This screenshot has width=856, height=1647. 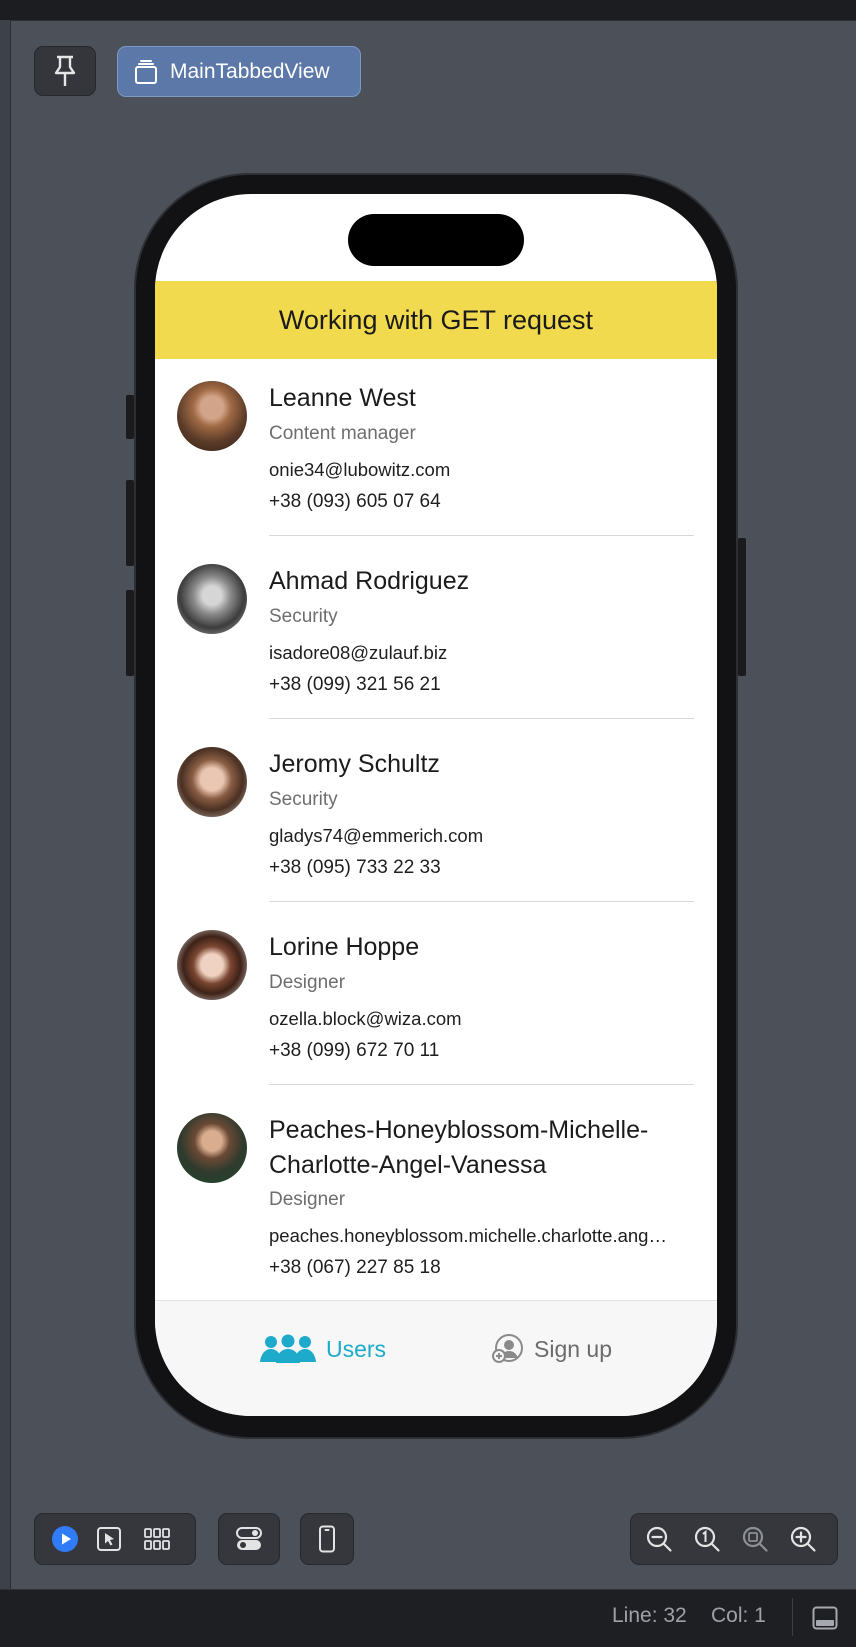 I want to click on header-title: Working with GET request, so click(x=436, y=319).